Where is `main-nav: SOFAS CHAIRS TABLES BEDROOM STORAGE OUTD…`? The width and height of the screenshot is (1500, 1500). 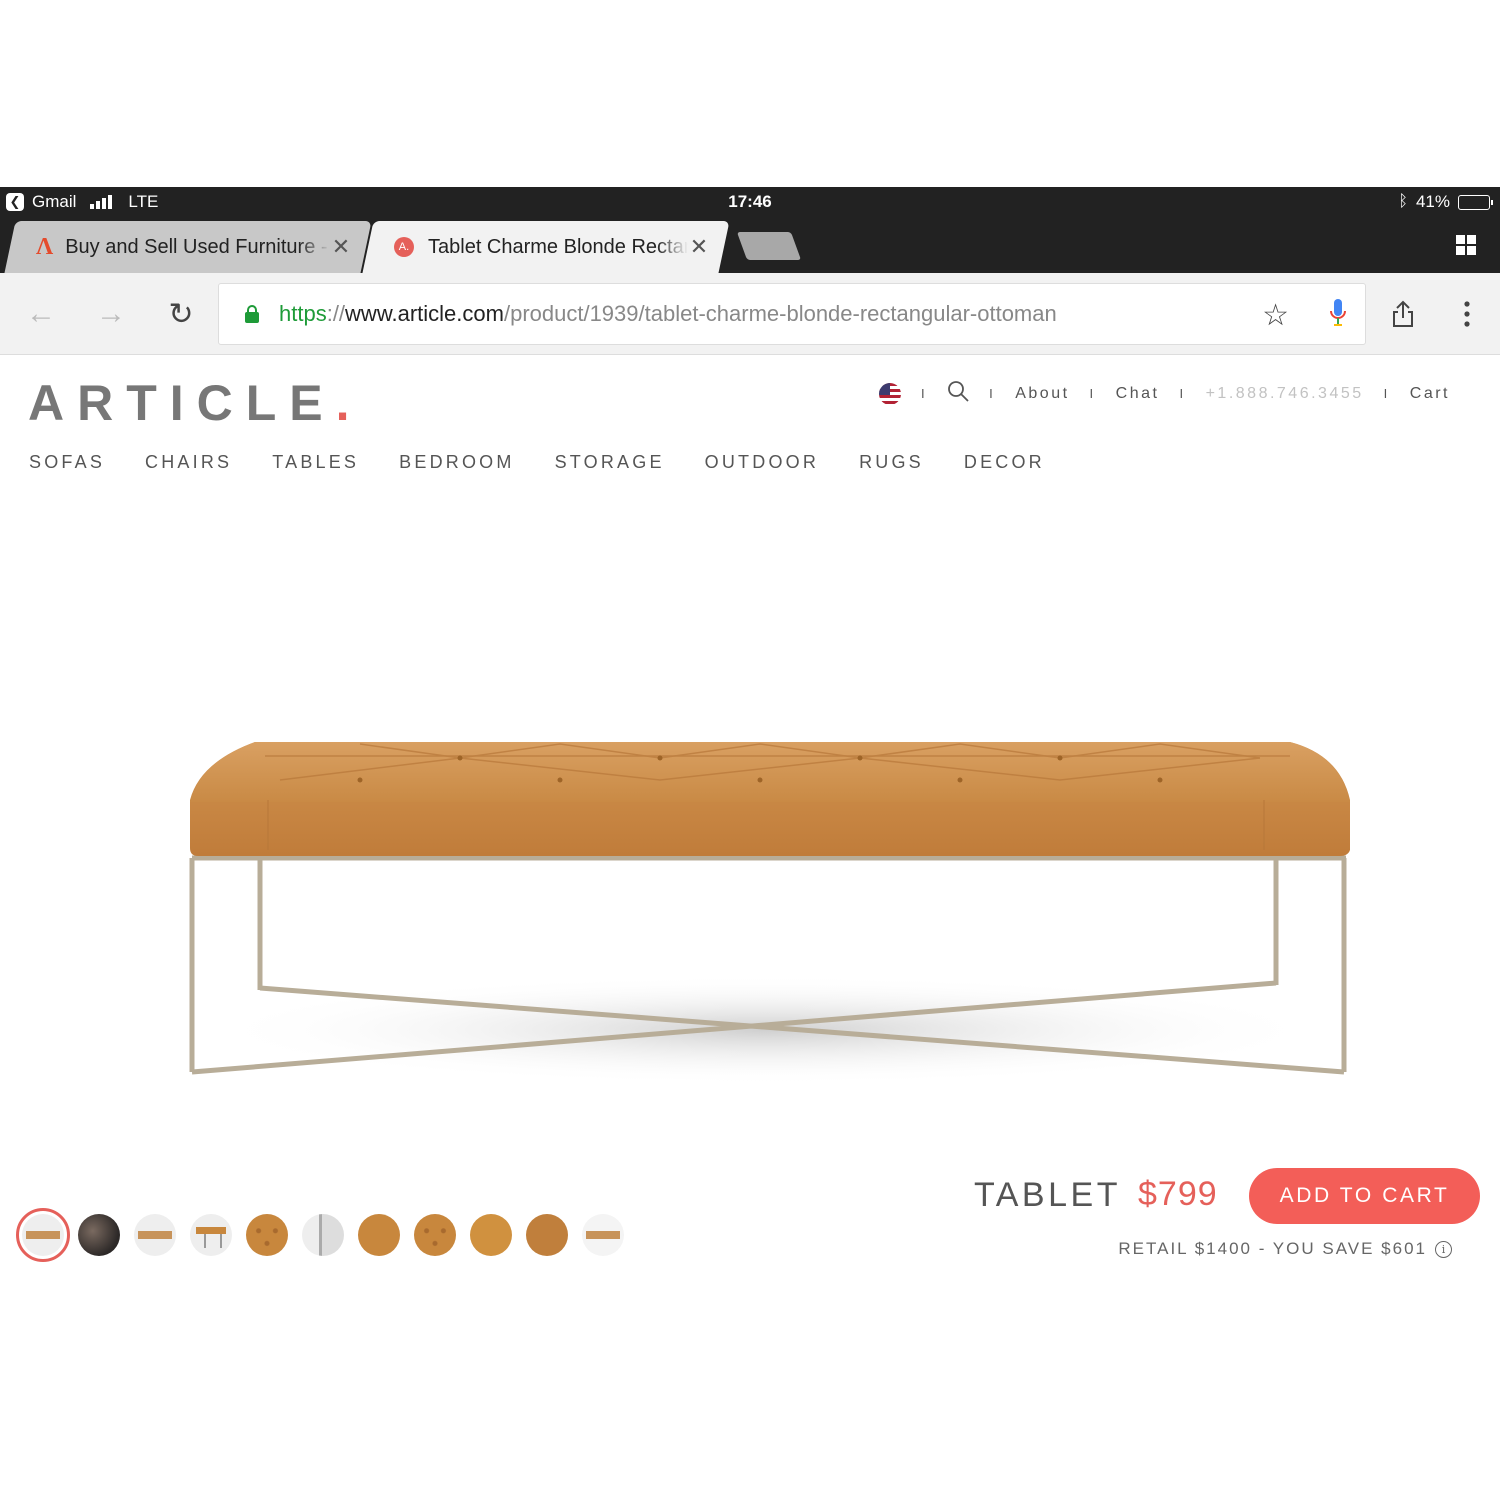 main-nav: SOFAS CHAIRS TABLES BEDROOM STORAGE OUTD… is located at coordinates (557, 462).